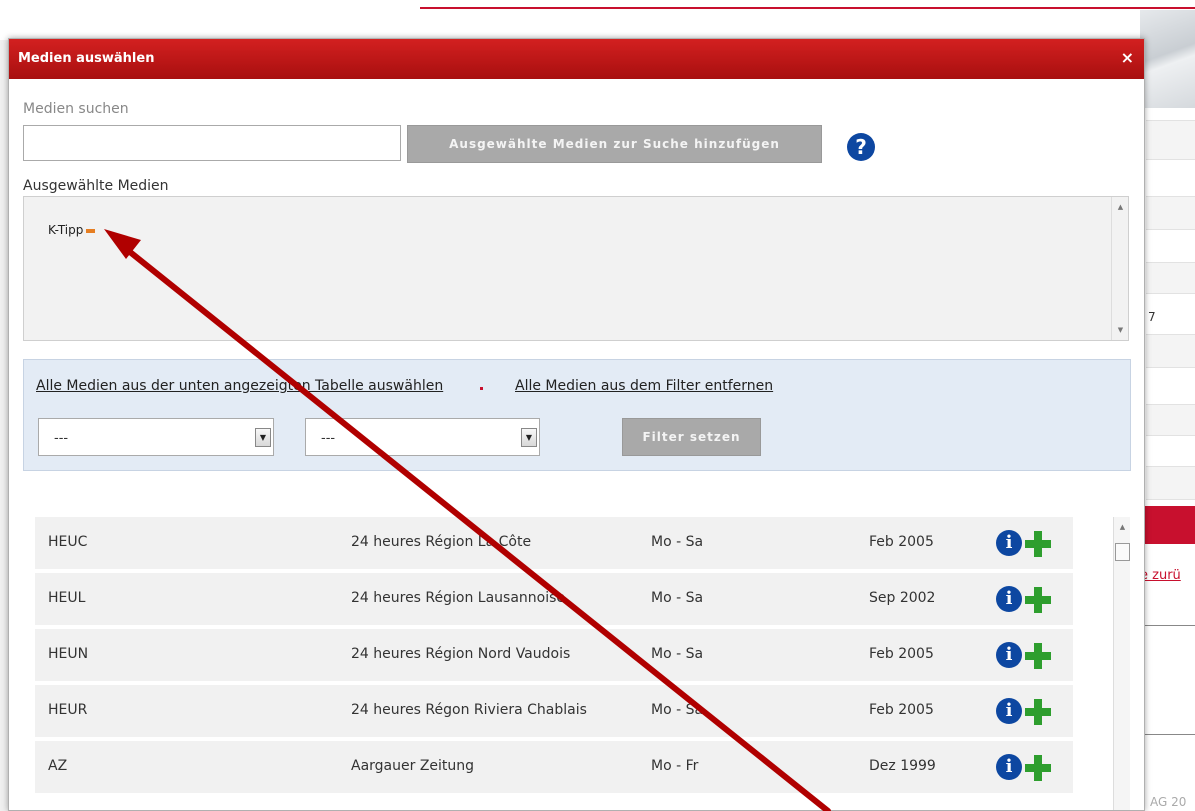 The height and width of the screenshot is (811, 1195). I want to click on filter-select-2-value: ---, so click(328, 438).